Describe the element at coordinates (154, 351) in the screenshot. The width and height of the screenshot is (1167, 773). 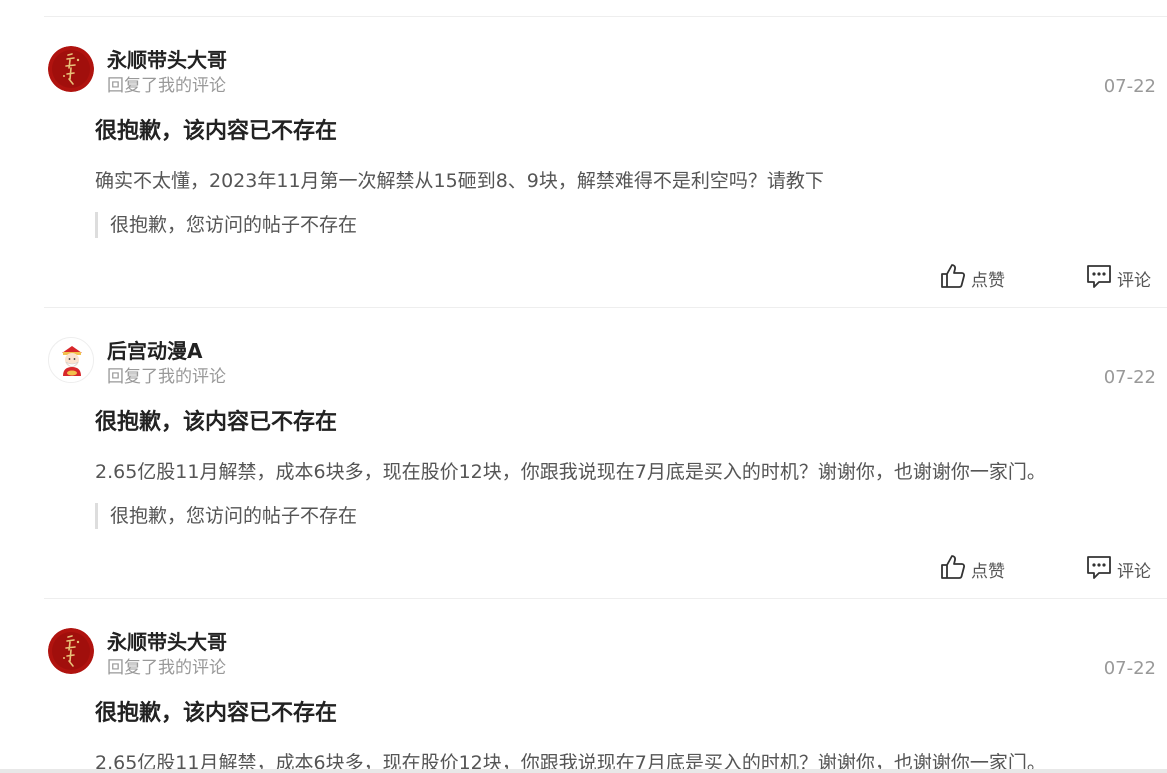
I see `username: 后宫动漫A` at that location.